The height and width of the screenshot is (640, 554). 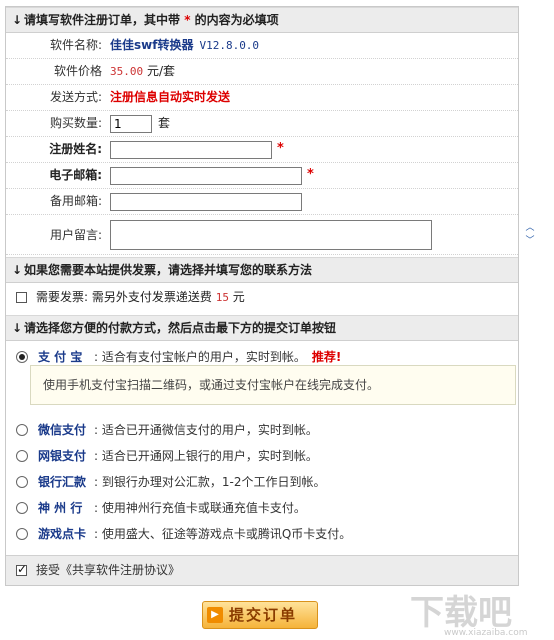 I want to click on price-value: 35.00, so click(x=127, y=71).